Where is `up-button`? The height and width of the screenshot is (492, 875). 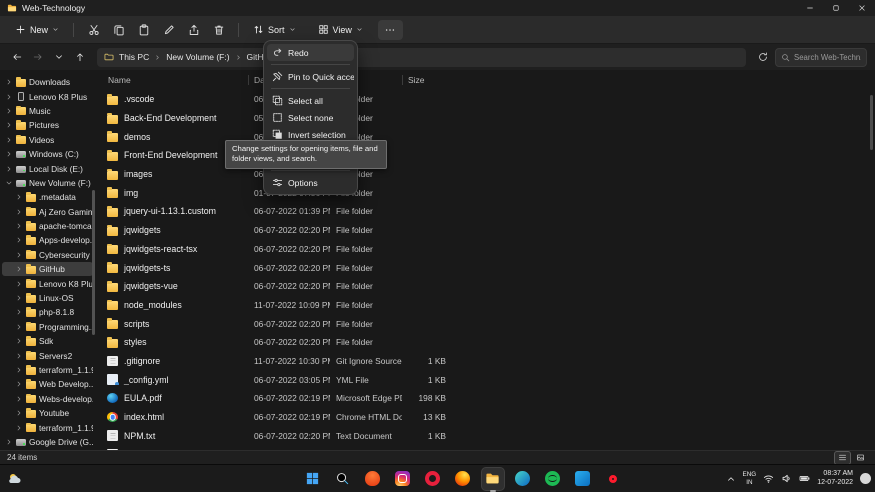 up-button is located at coordinates (80, 57).